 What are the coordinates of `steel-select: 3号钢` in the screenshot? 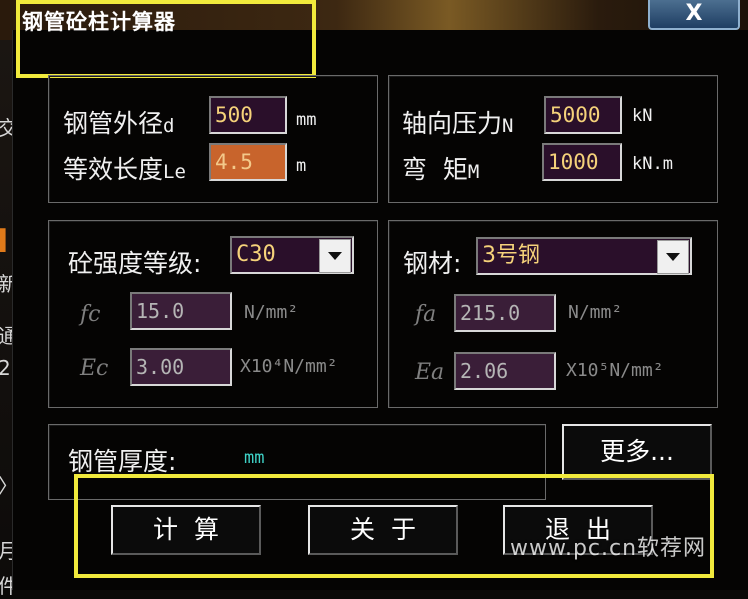 It's located at (584, 256).